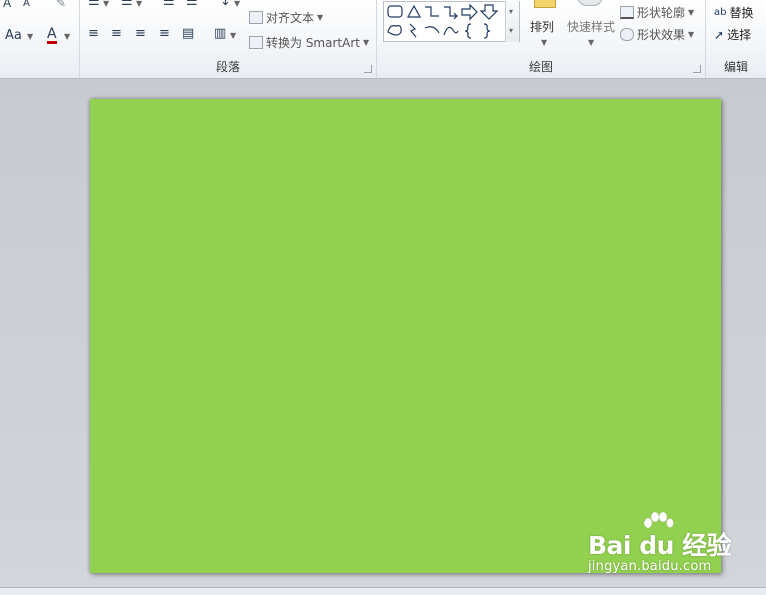 The image size is (766, 595). I want to click on shape-effects-button: 形状效果 ▼, so click(657, 34).